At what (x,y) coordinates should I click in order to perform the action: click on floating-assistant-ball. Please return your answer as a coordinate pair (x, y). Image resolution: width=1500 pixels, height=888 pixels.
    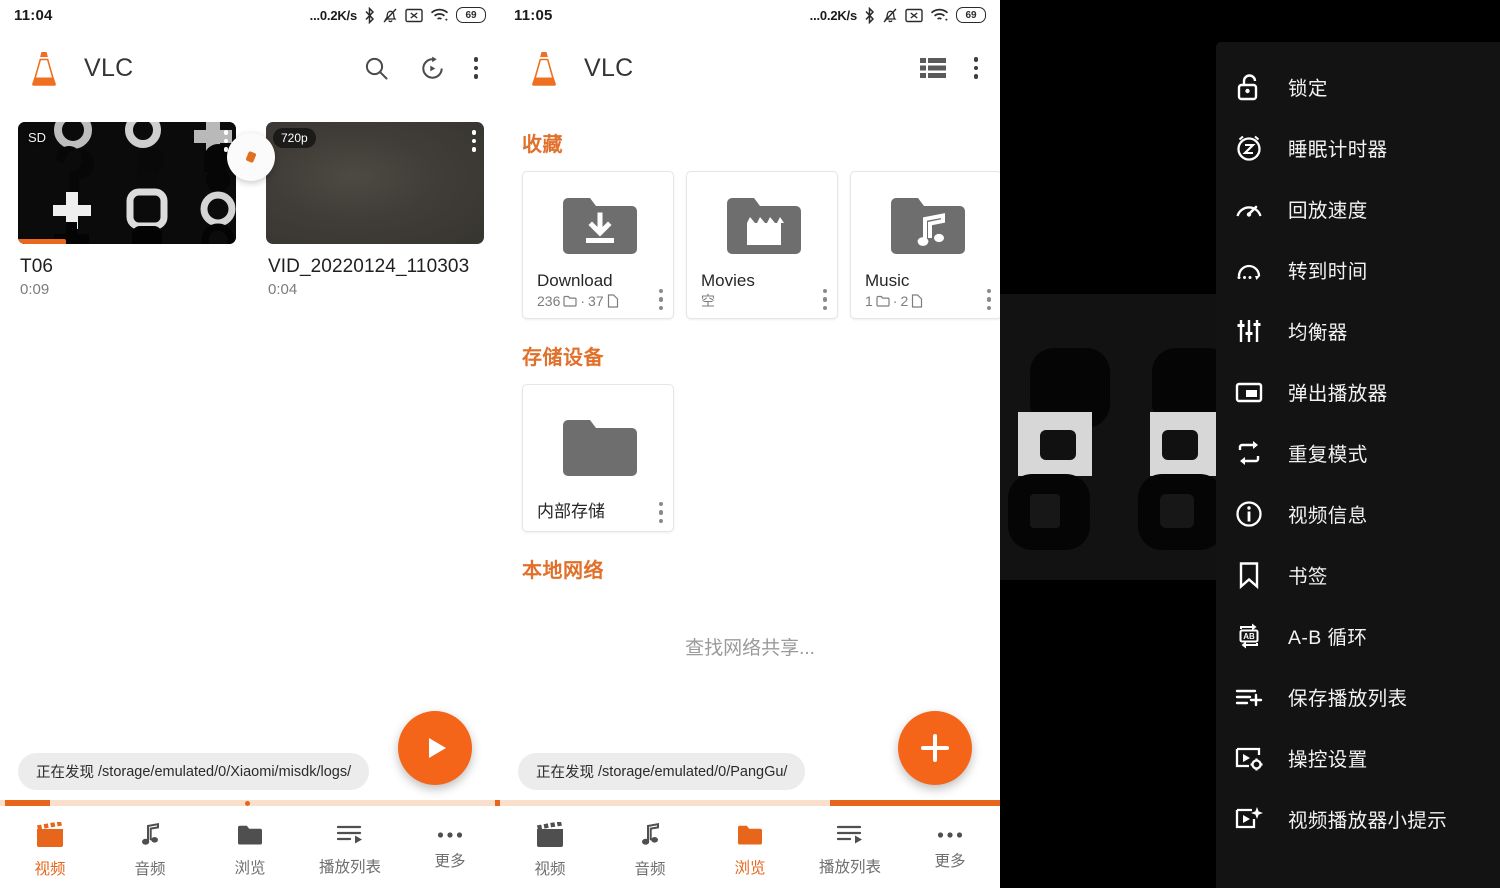
    Looking at the image, I should click on (251, 157).